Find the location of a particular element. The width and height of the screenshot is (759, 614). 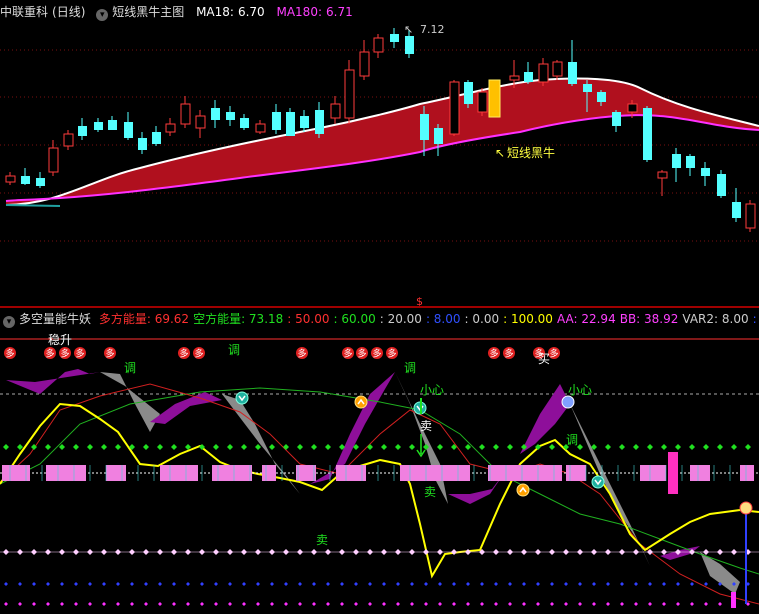

xiao-xin-label: 小心 is located at coordinates (432, 390).